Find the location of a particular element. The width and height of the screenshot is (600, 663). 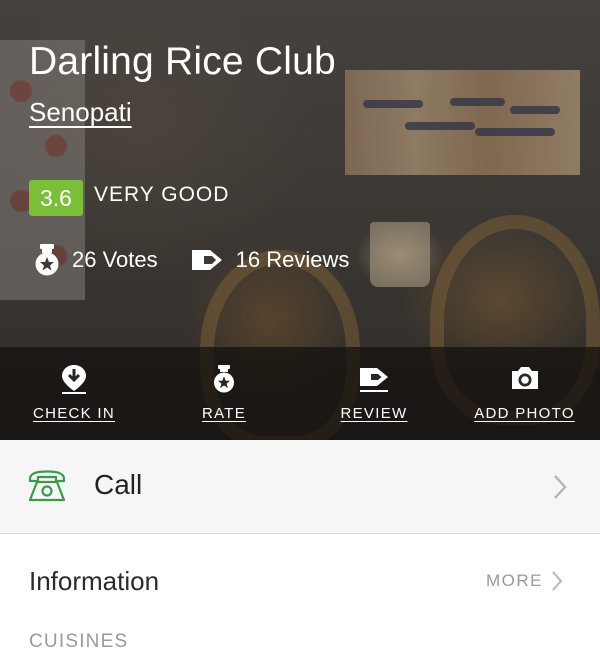

rate-button: RATE is located at coordinates (224, 393).